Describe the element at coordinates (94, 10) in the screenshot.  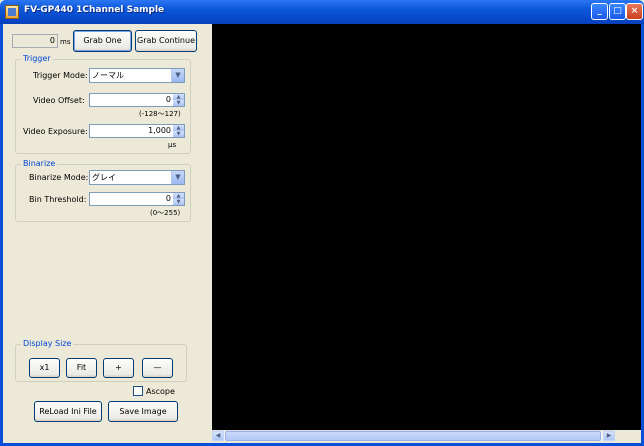
I see `window-title: FV-GP440 1Channel Sample` at that location.